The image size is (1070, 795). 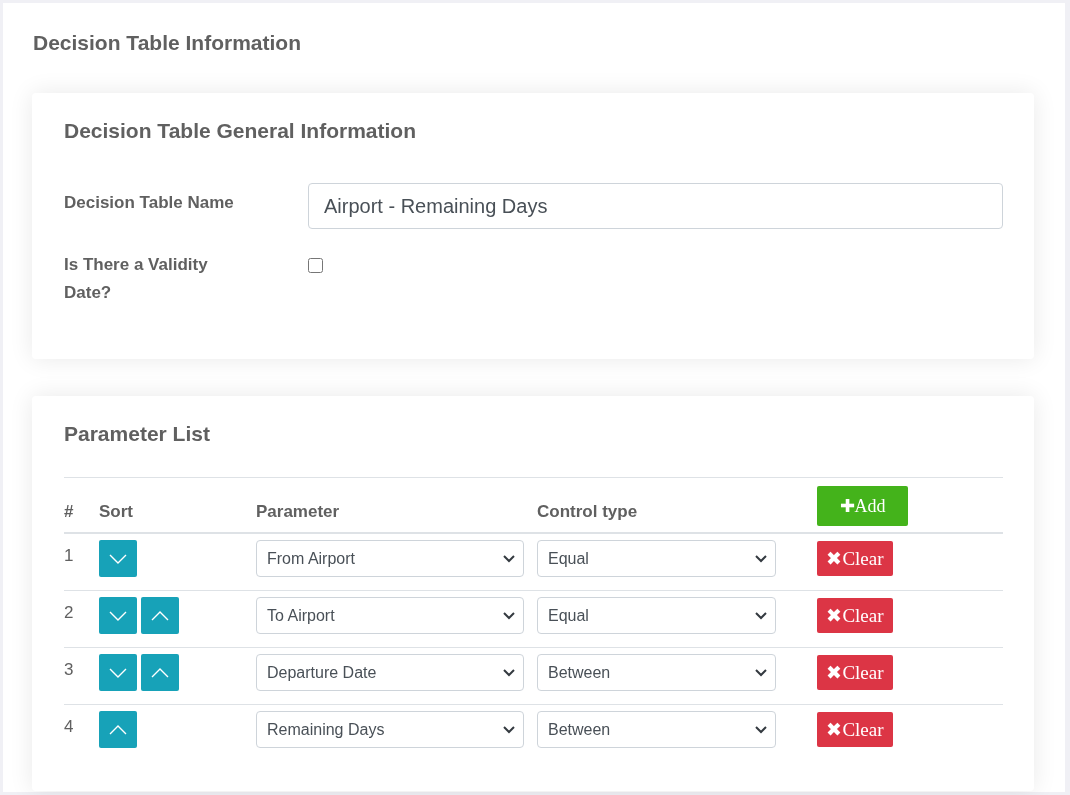 I want to click on parameter-select: From Airport, so click(x=390, y=558).